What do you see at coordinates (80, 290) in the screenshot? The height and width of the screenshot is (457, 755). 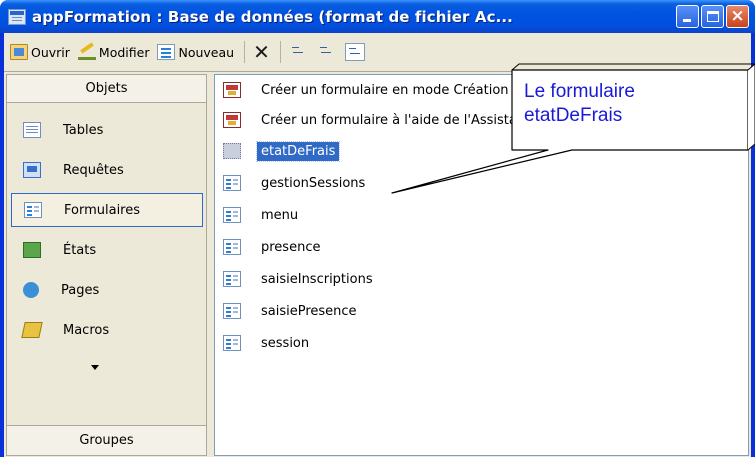 I see `objects-item-label: Pages` at bounding box center [80, 290].